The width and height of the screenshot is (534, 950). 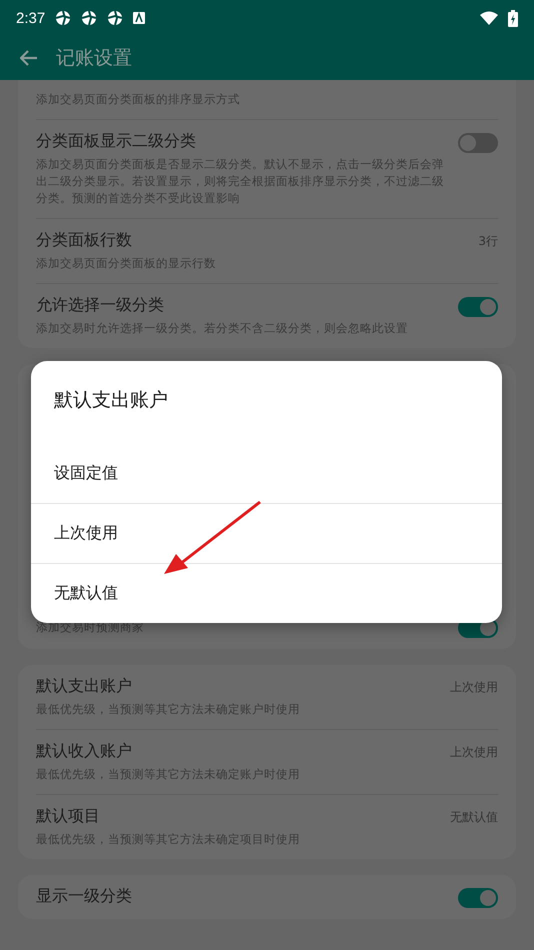 What do you see at coordinates (68, 816) in the screenshot?
I see `setting-title: 默认项目` at bounding box center [68, 816].